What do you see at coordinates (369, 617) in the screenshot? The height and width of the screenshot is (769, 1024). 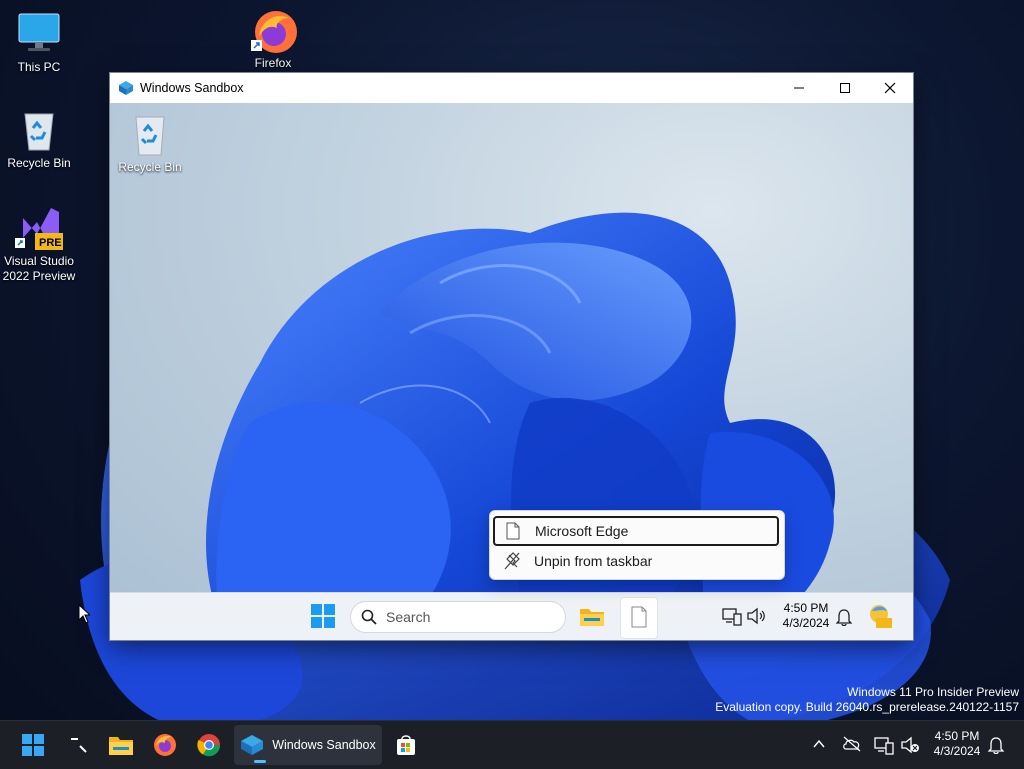 I see `search-icon` at bounding box center [369, 617].